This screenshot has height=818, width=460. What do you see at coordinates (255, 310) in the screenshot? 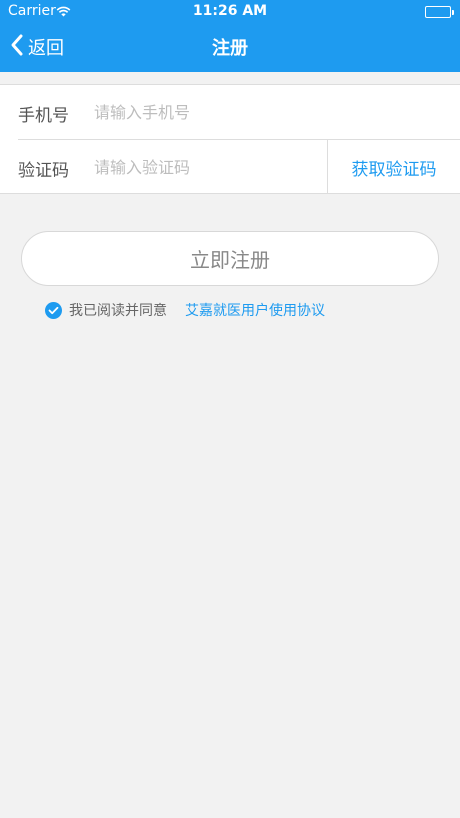
I see `agreement-link: 艾嘉就医用户使用协议` at bounding box center [255, 310].